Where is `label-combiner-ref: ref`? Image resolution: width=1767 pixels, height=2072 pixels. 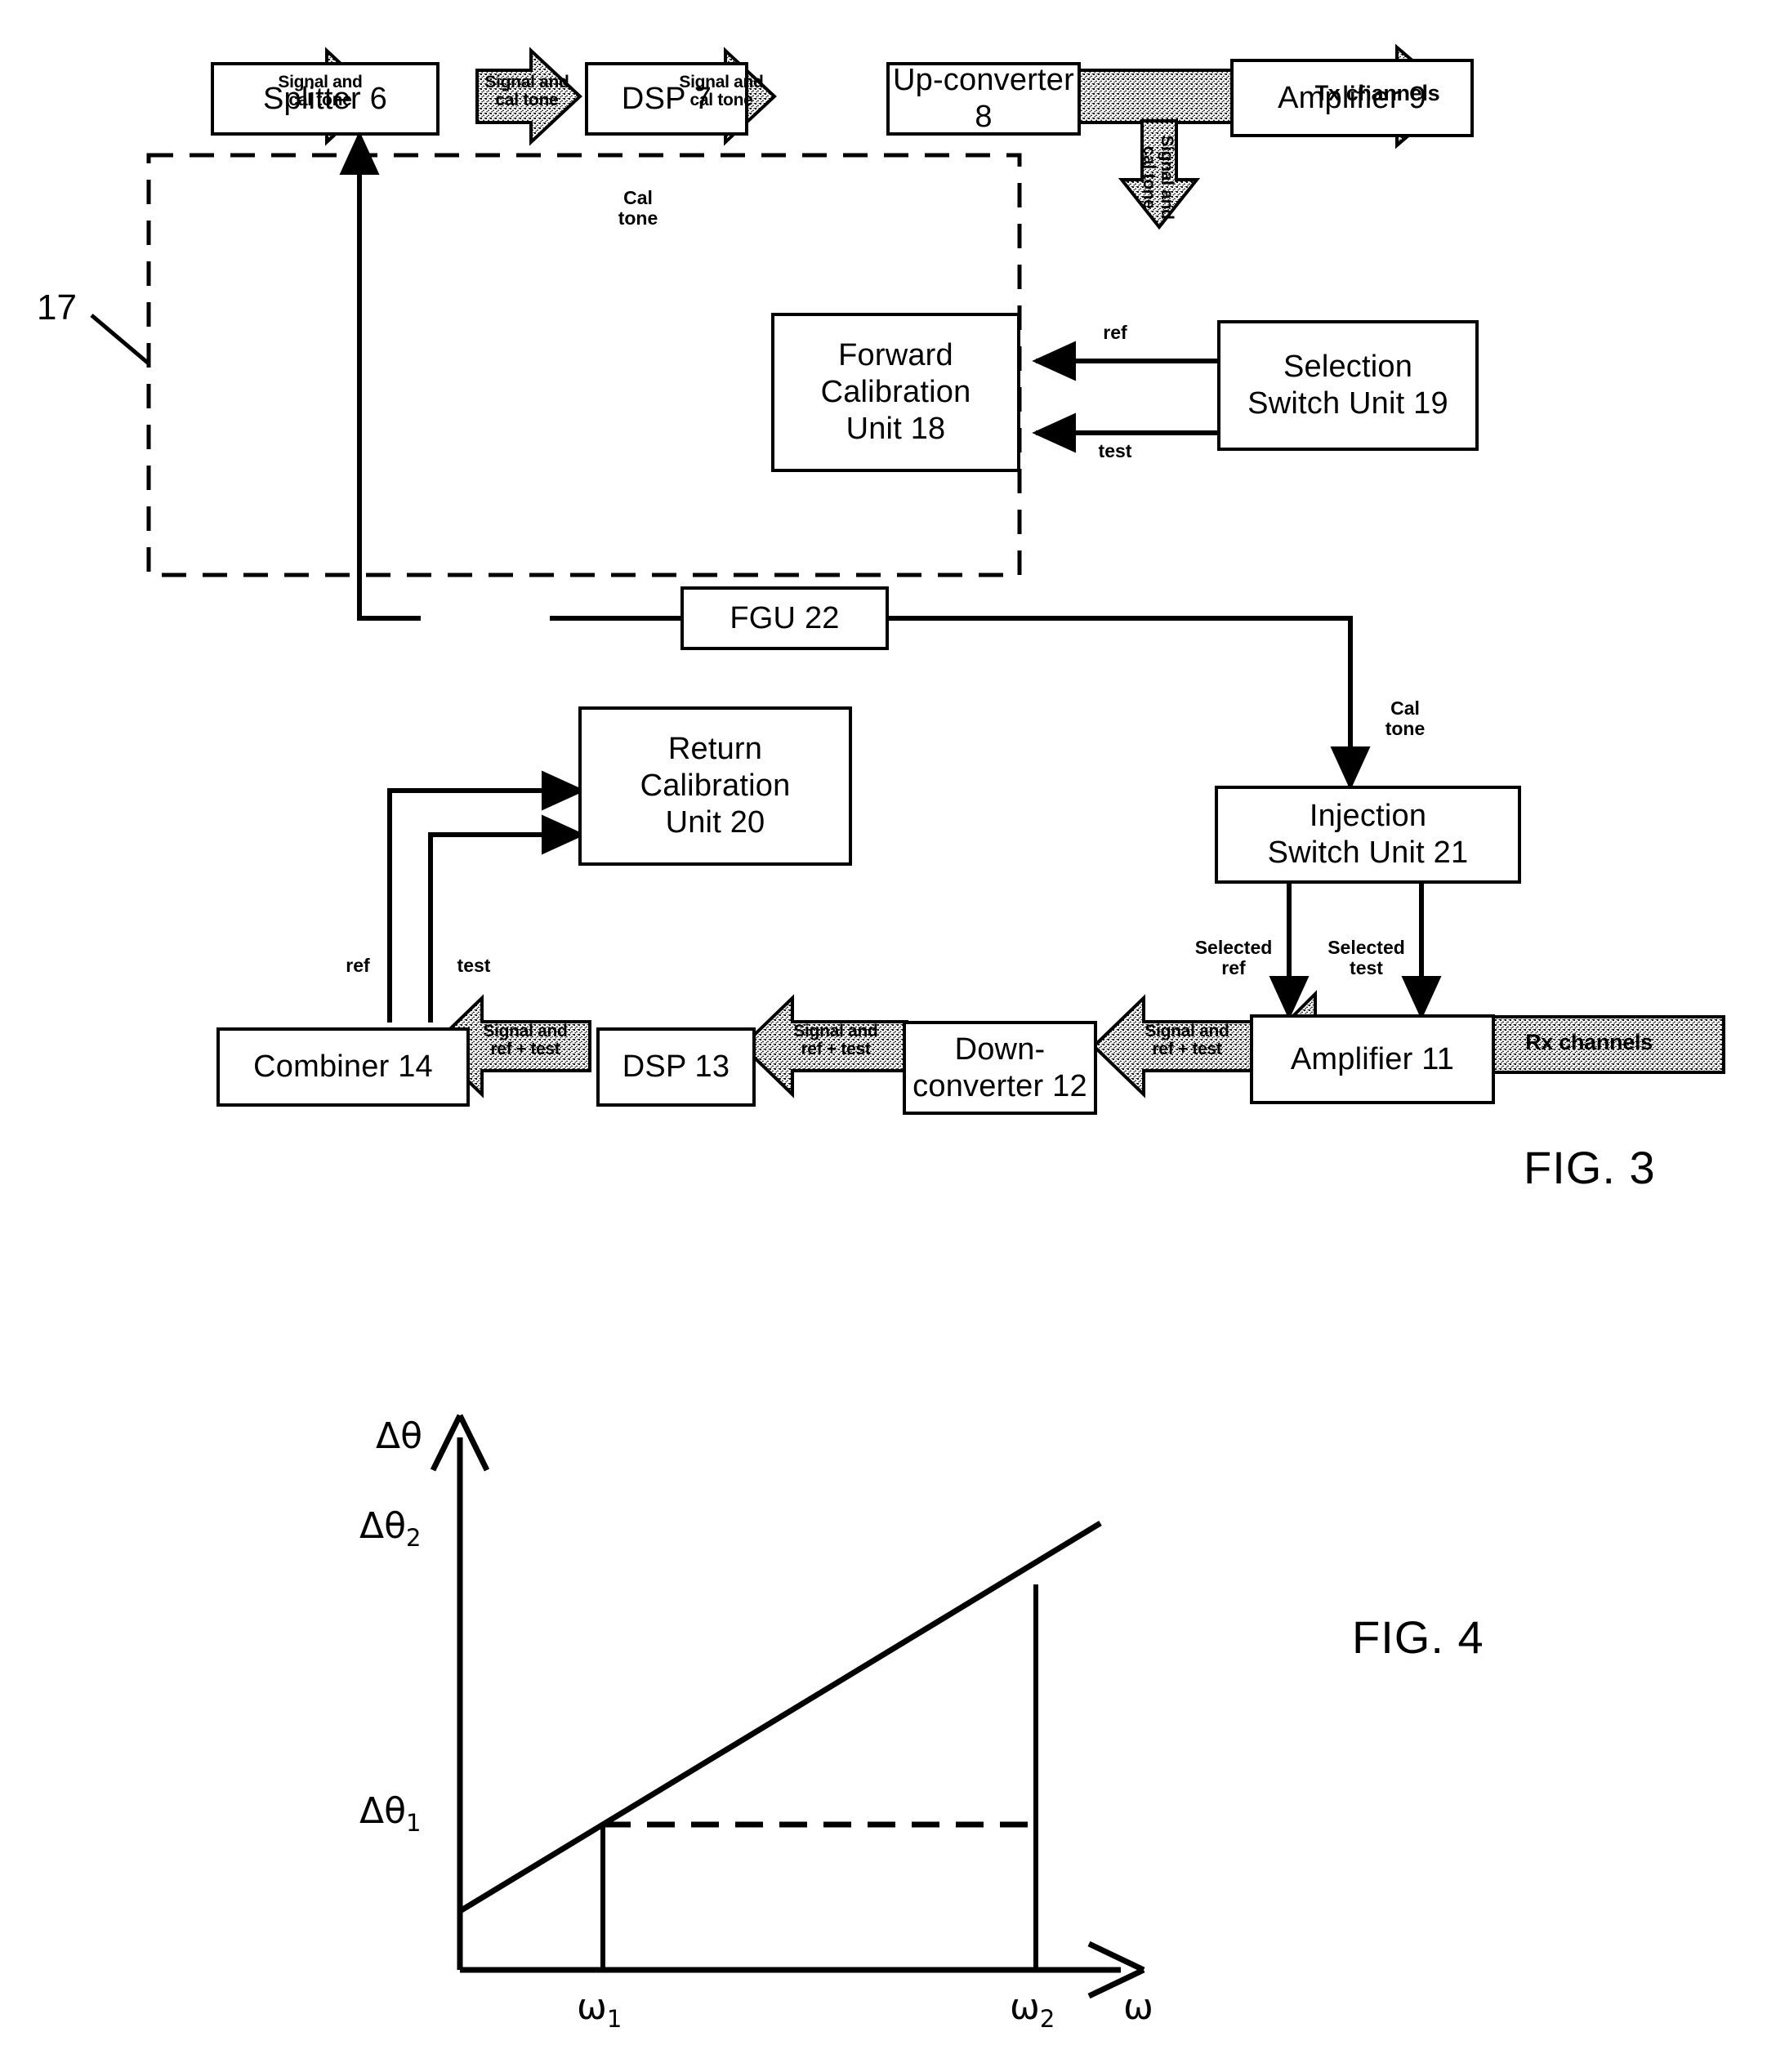 label-combiner-ref: ref is located at coordinates (358, 966).